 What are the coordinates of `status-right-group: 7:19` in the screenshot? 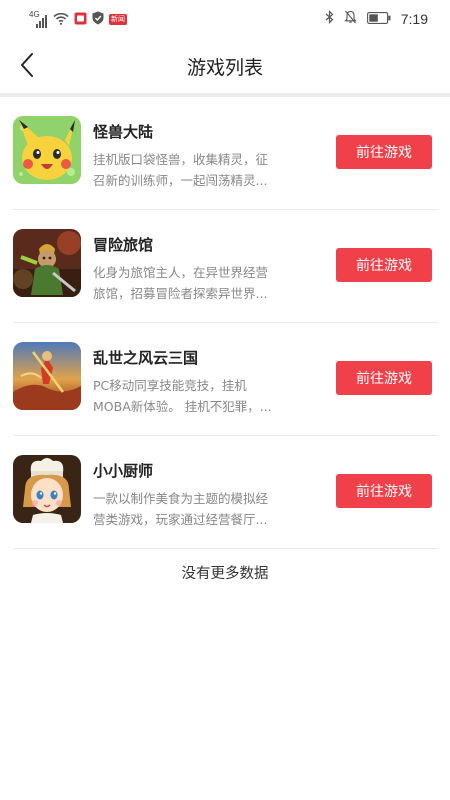 It's located at (376, 18).